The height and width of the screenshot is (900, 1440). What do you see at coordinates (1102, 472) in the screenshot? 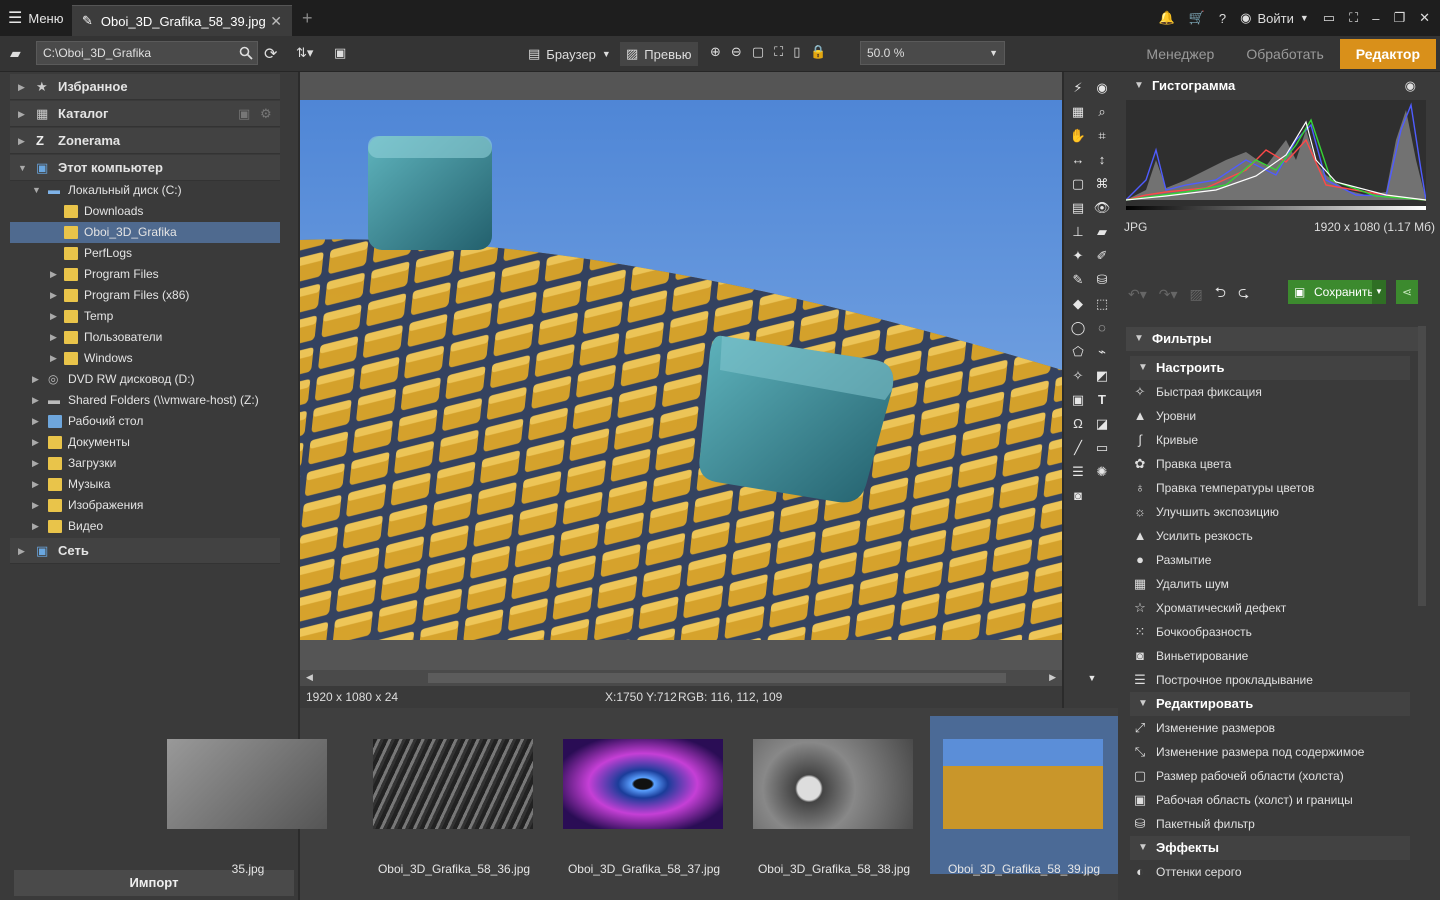
I see `settings-icon: ✺` at bounding box center [1102, 472].